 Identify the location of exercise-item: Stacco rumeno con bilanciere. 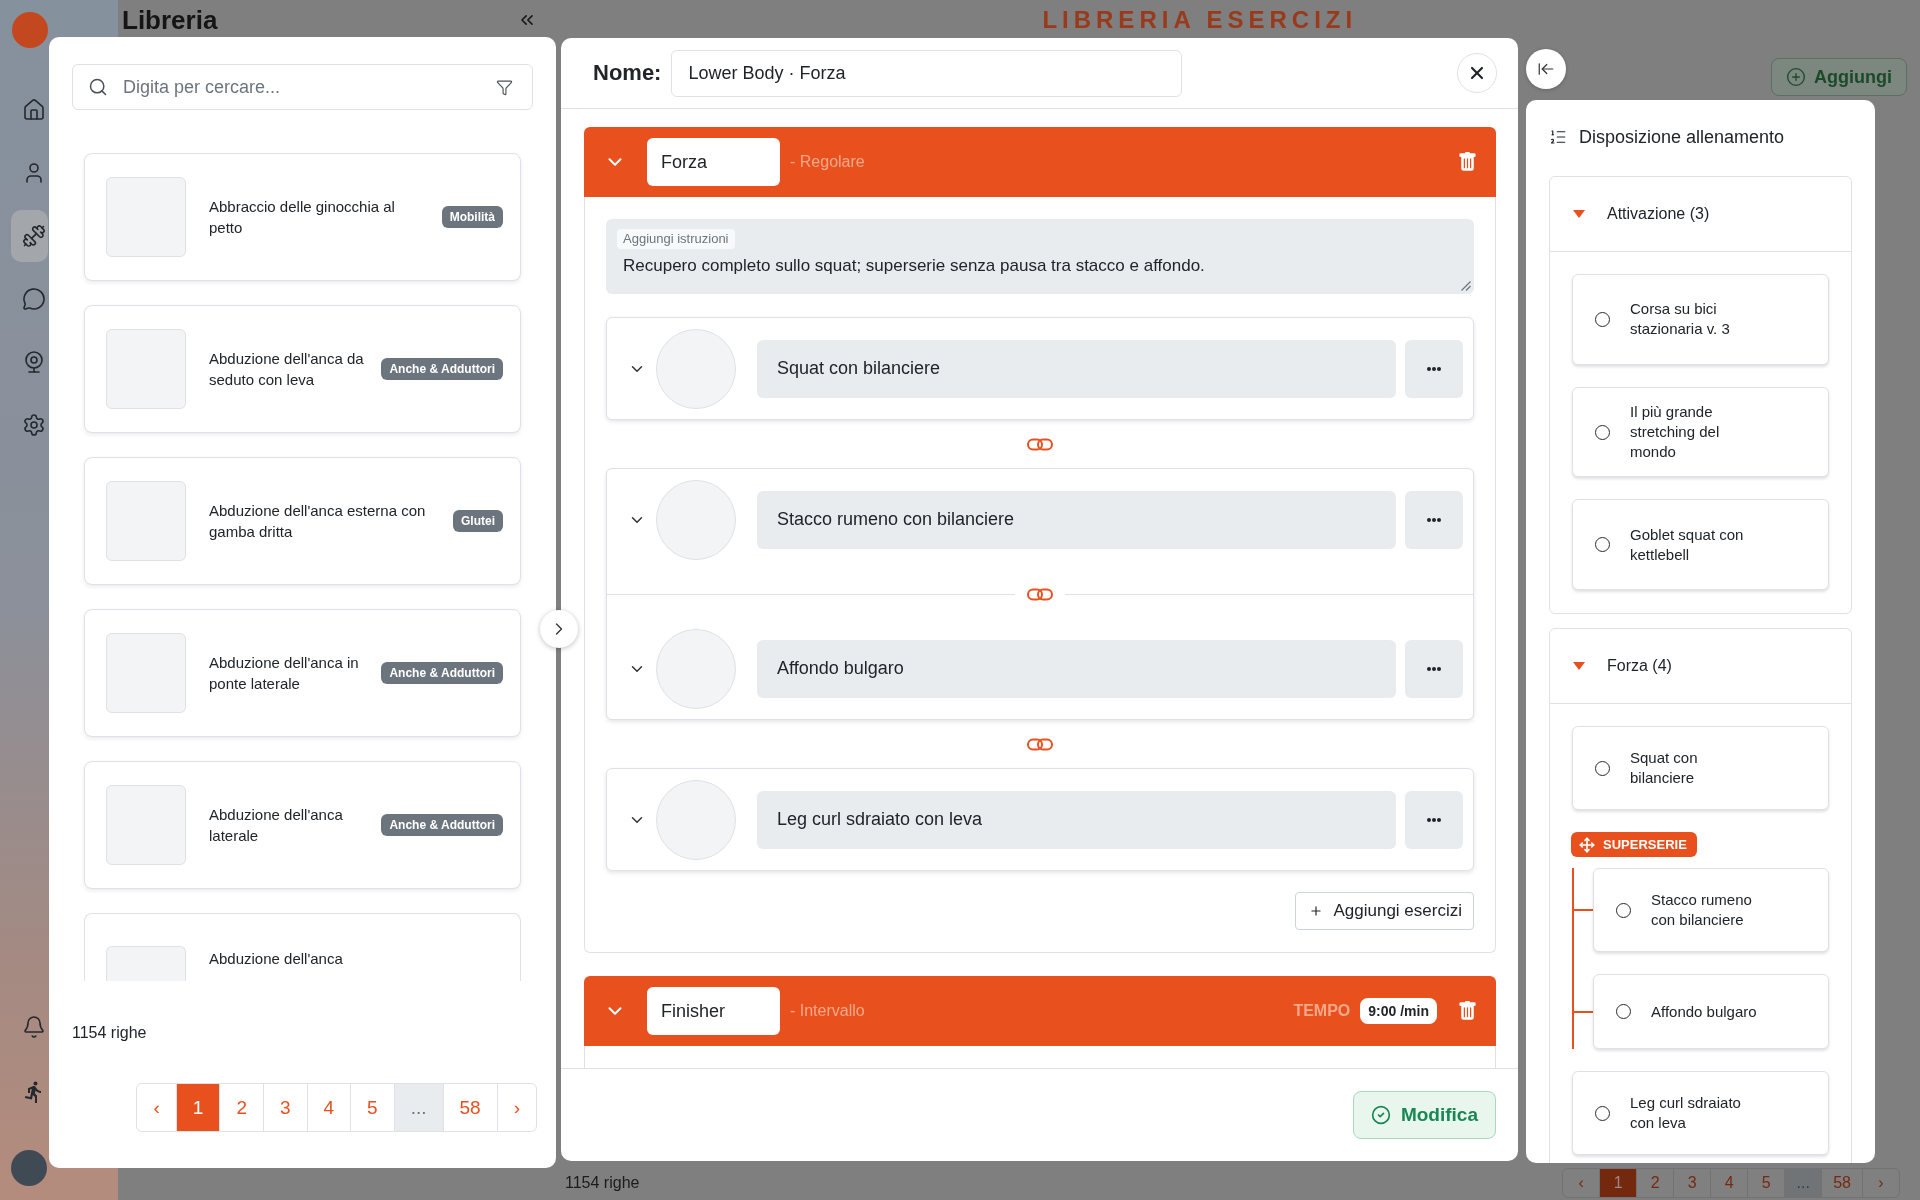
(1711, 910).